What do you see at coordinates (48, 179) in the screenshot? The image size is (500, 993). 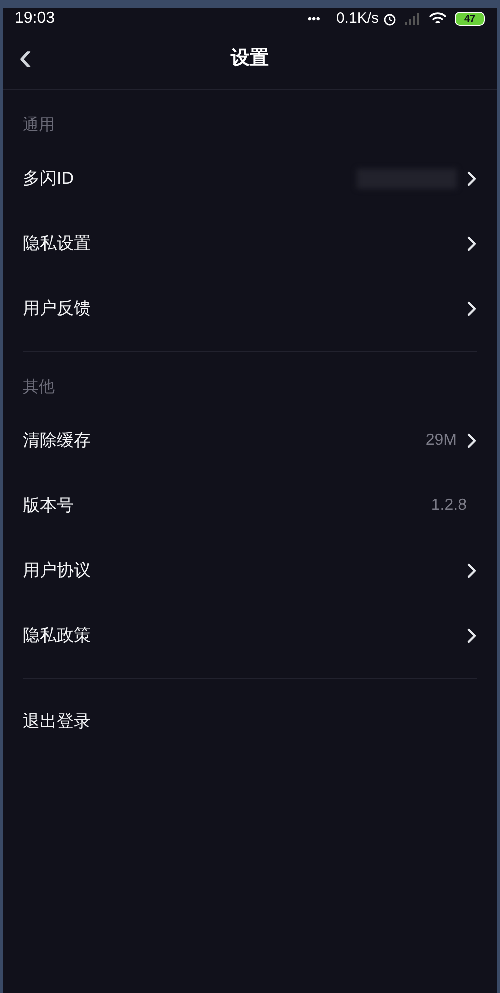 I see `row-label: 多闪ID` at bounding box center [48, 179].